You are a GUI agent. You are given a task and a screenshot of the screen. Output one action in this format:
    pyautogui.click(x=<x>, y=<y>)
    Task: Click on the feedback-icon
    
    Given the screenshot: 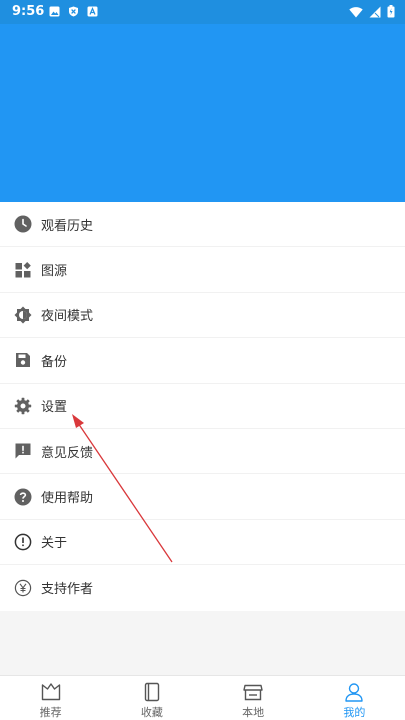 What is the action you would take?
    pyautogui.click(x=23, y=451)
    